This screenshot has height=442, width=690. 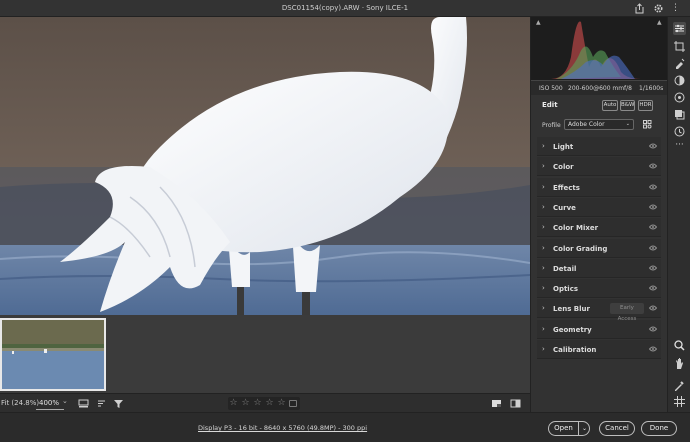 I want to click on rating-star-5: ☆, so click(x=281, y=403).